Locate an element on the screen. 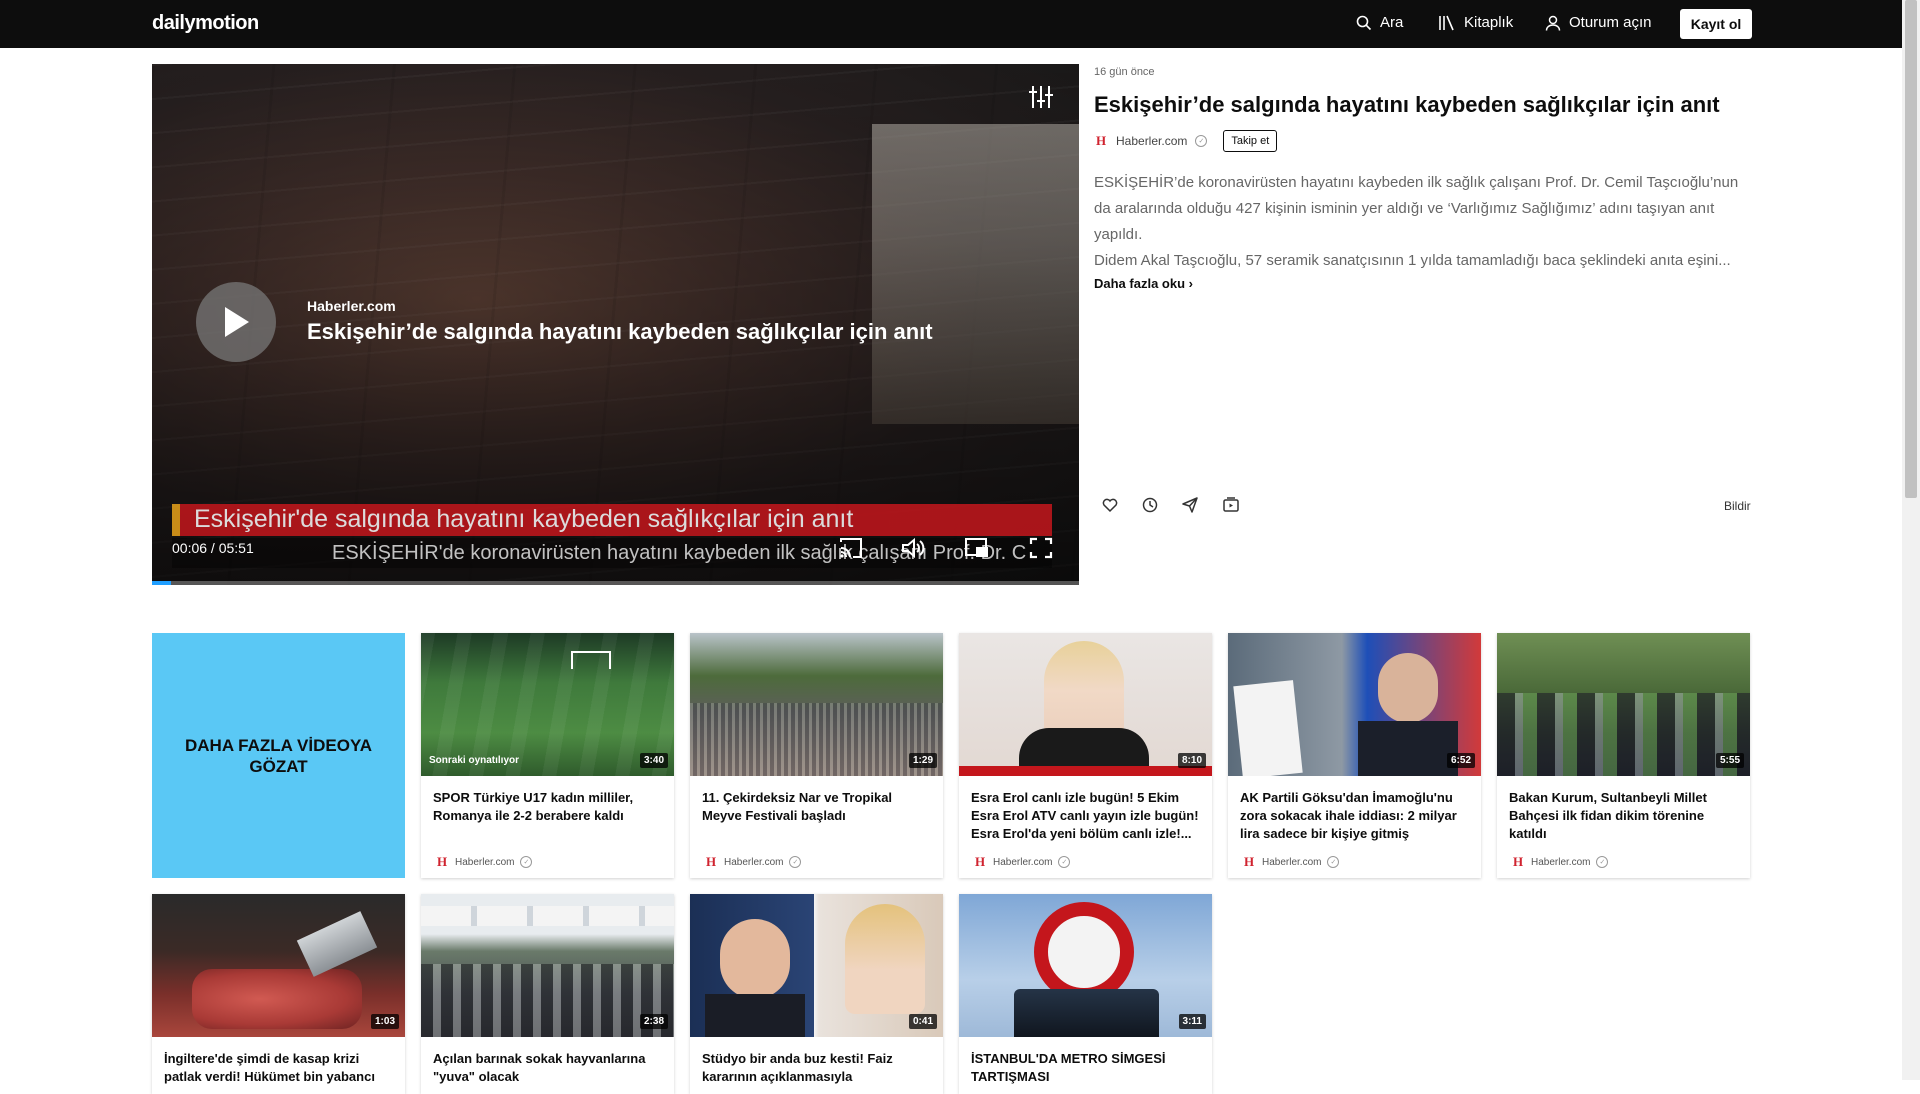  chevron-right-icon: › is located at coordinates (1190, 283).